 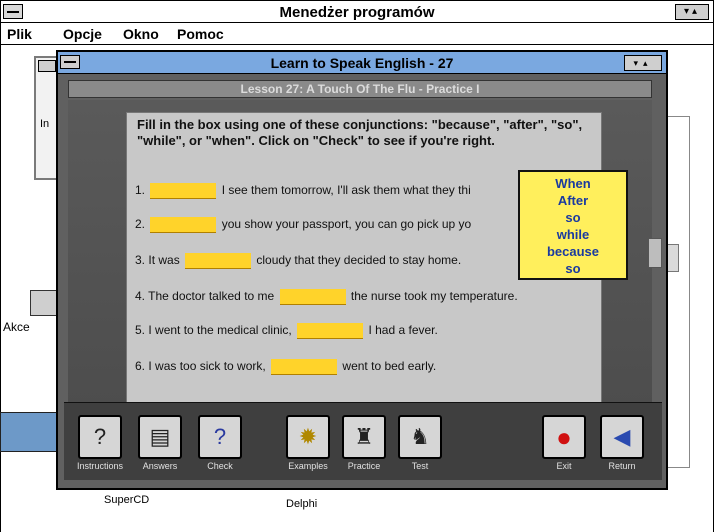 I want to click on window-title: Menedżer programów, so click(x=357, y=12).